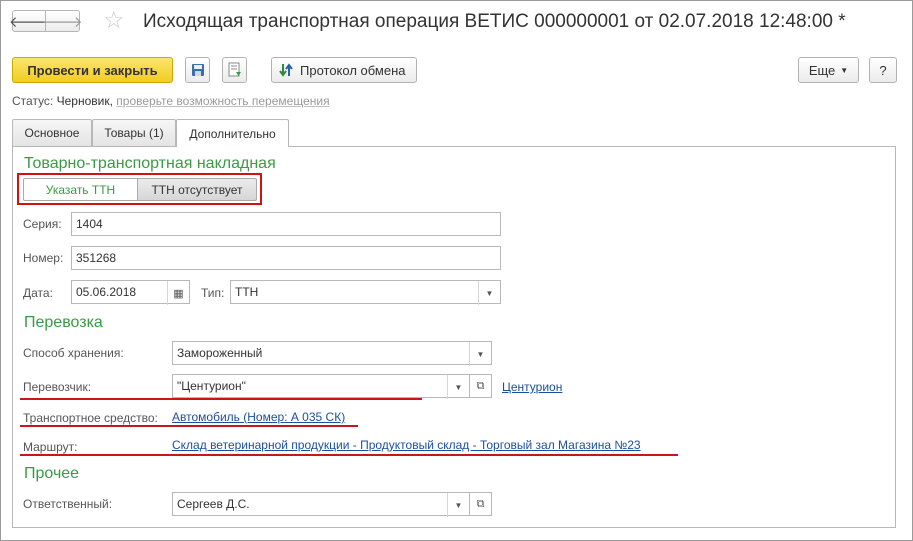 The image size is (913, 541). What do you see at coordinates (213, 293) in the screenshot?
I see `type-label: Тип:` at bounding box center [213, 293].